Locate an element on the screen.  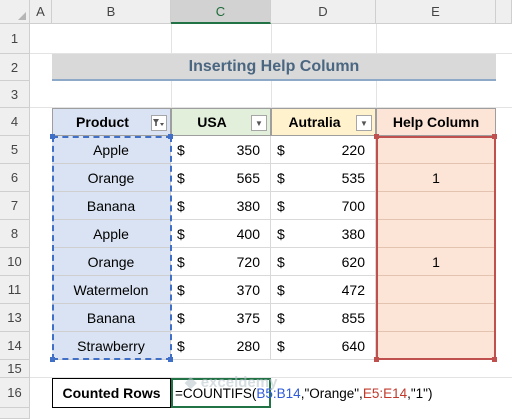
usa-value: 350 is located at coordinates (248, 149).